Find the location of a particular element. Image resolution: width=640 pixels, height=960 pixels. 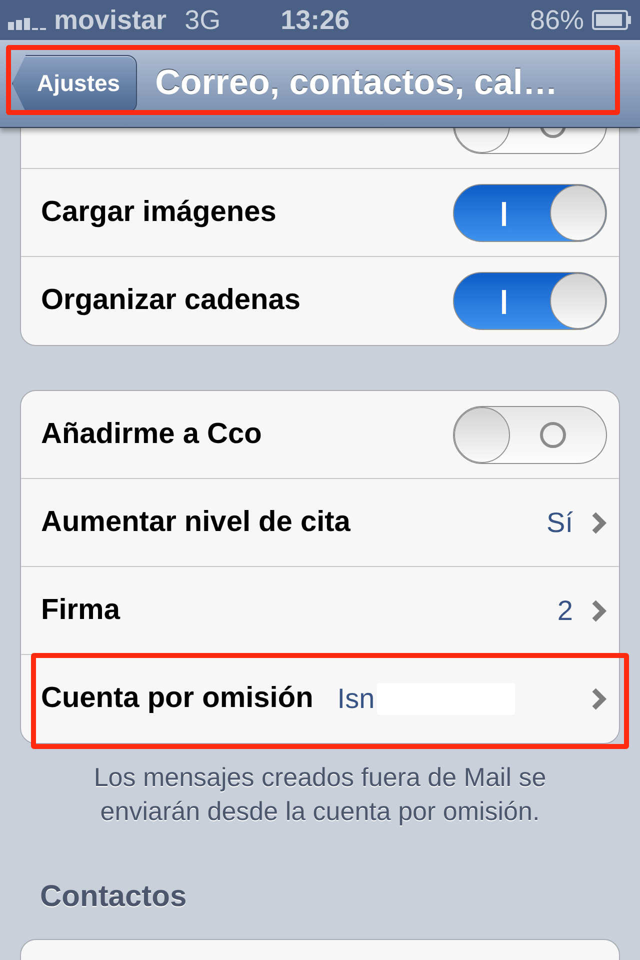

row-label: Firma is located at coordinates (80, 610).